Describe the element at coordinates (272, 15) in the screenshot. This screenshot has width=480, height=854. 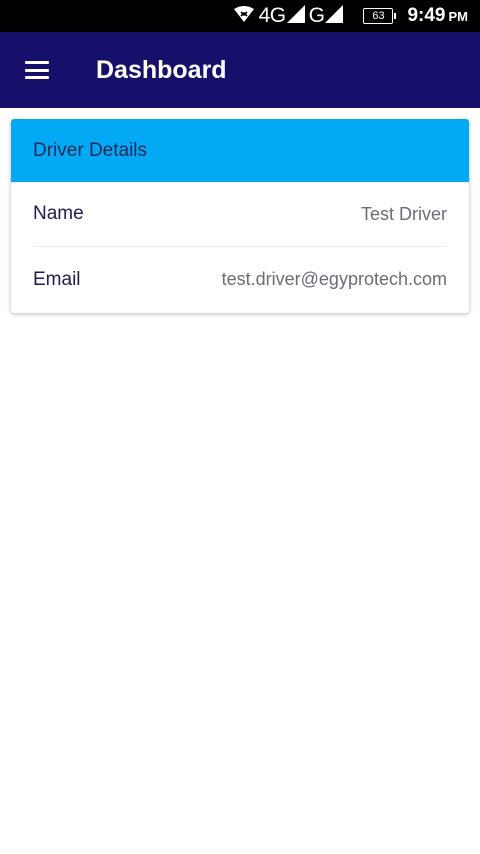
I see `network-type-label: 4G` at that location.